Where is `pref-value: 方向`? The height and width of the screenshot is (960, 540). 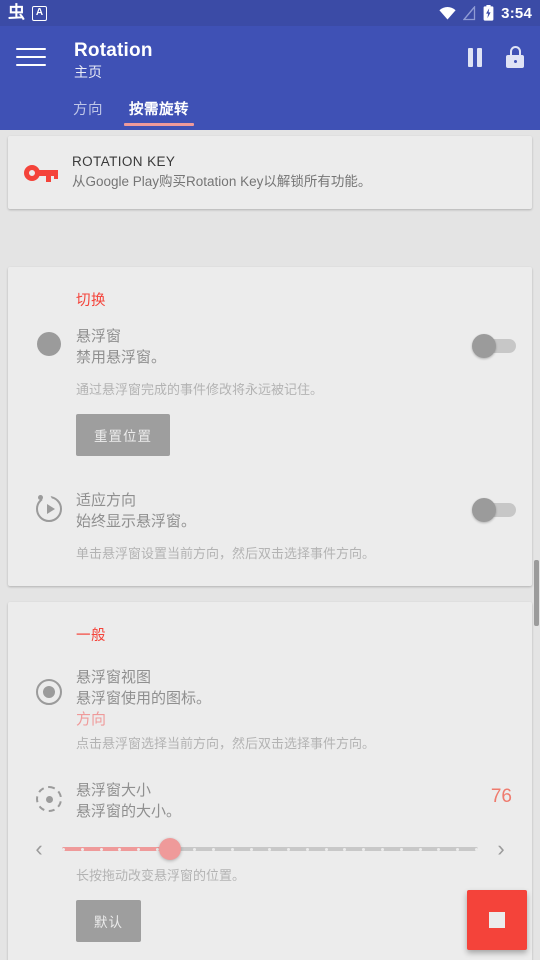 pref-value: 方向 is located at coordinates (91, 719).